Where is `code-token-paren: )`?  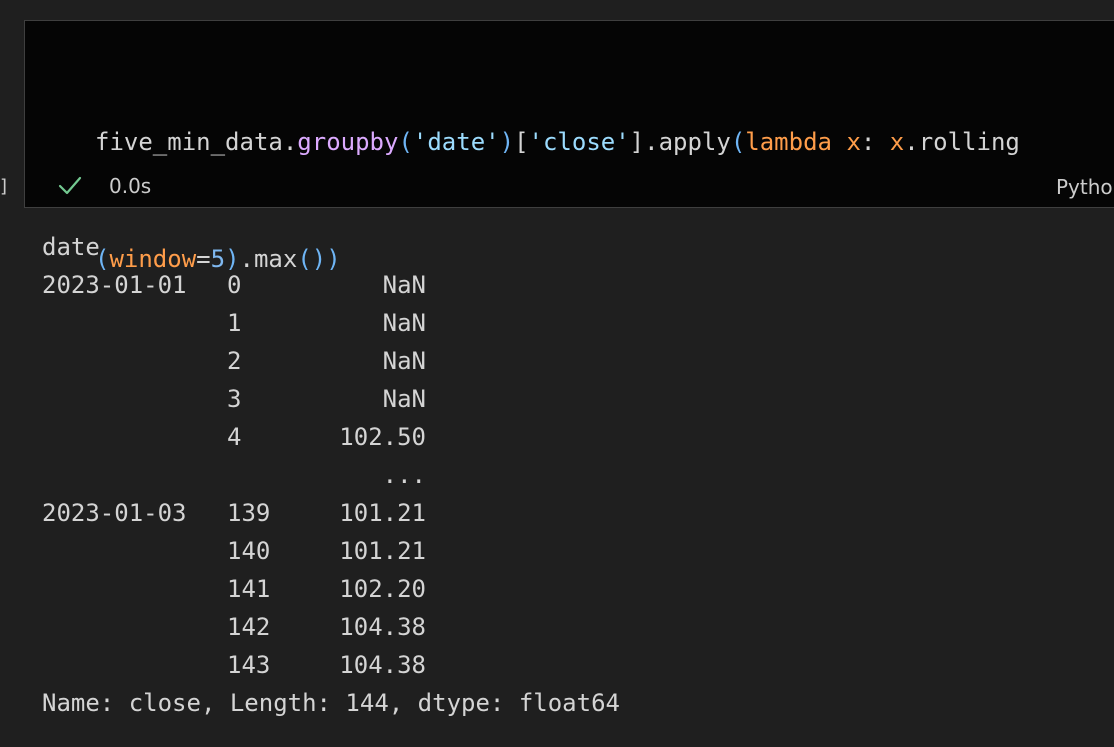
code-token-paren: ) is located at coordinates (507, 142).